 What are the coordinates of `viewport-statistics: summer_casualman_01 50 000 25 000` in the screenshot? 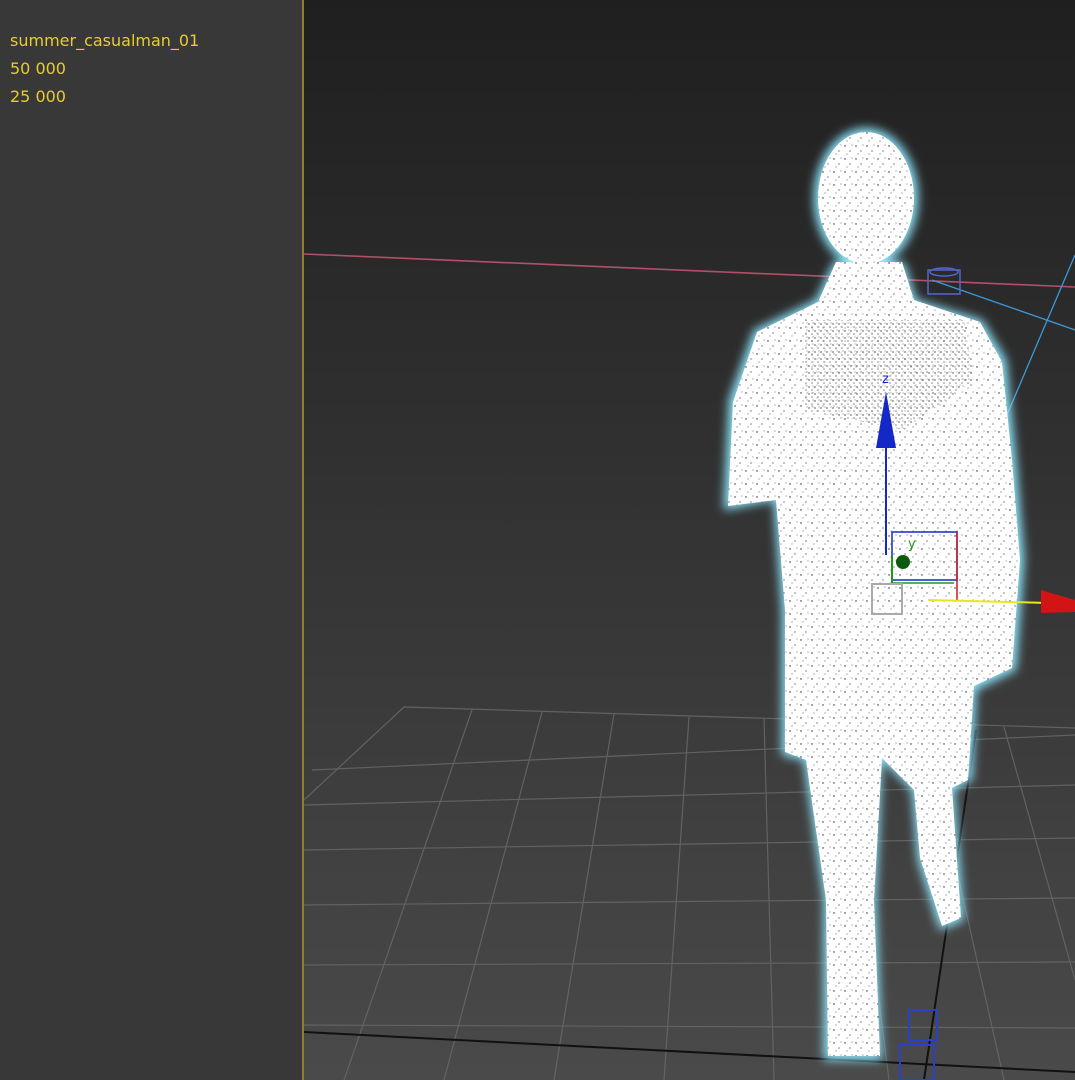 It's located at (104, 69).